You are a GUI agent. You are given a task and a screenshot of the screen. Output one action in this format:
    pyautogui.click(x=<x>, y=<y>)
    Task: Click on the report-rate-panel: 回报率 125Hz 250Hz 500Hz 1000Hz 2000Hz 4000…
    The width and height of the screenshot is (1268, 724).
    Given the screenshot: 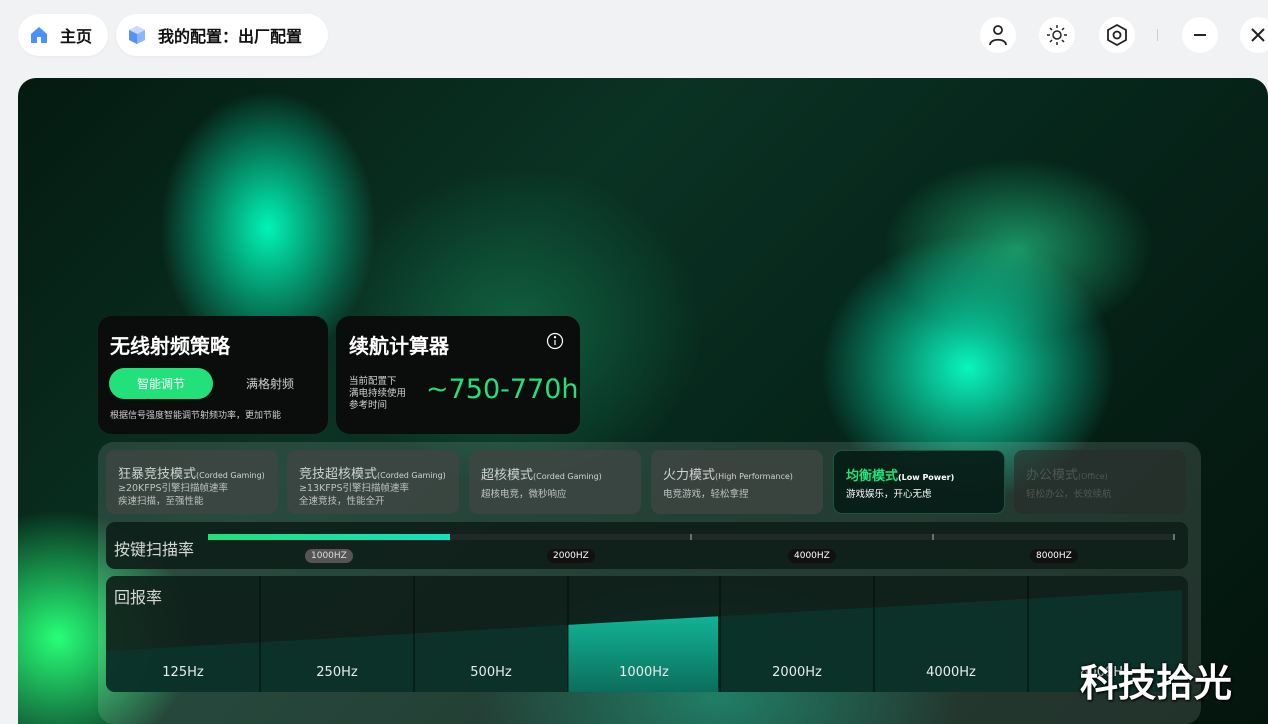 What is the action you would take?
    pyautogui.click(x=647, y=634)
    